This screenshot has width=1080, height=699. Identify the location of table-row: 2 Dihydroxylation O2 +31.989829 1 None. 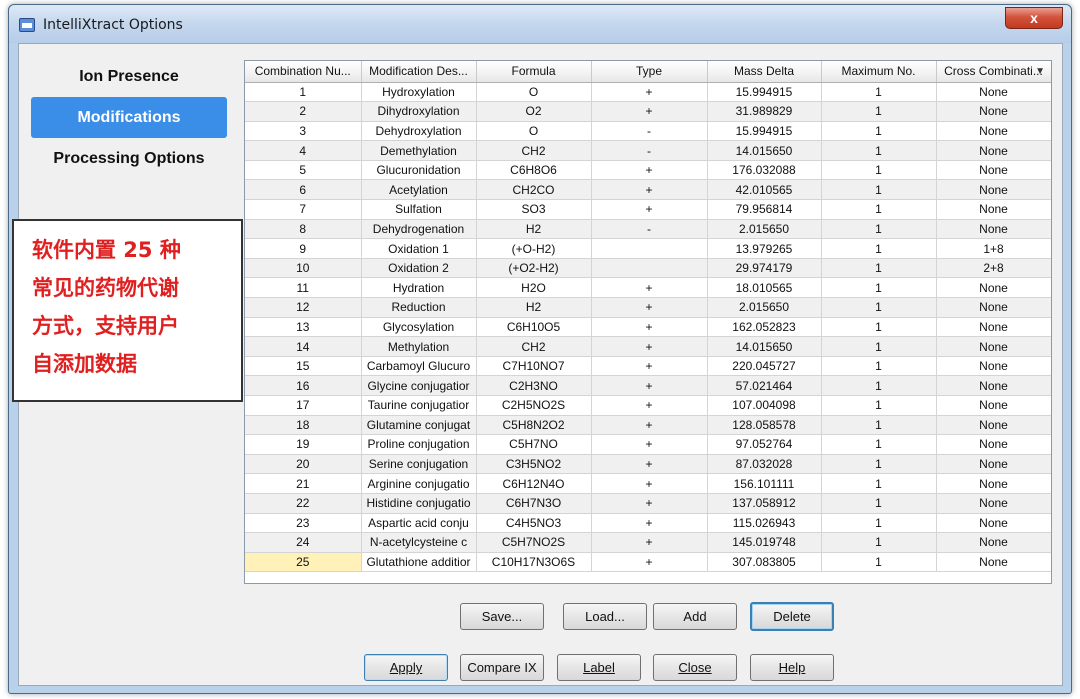
(648, 111).